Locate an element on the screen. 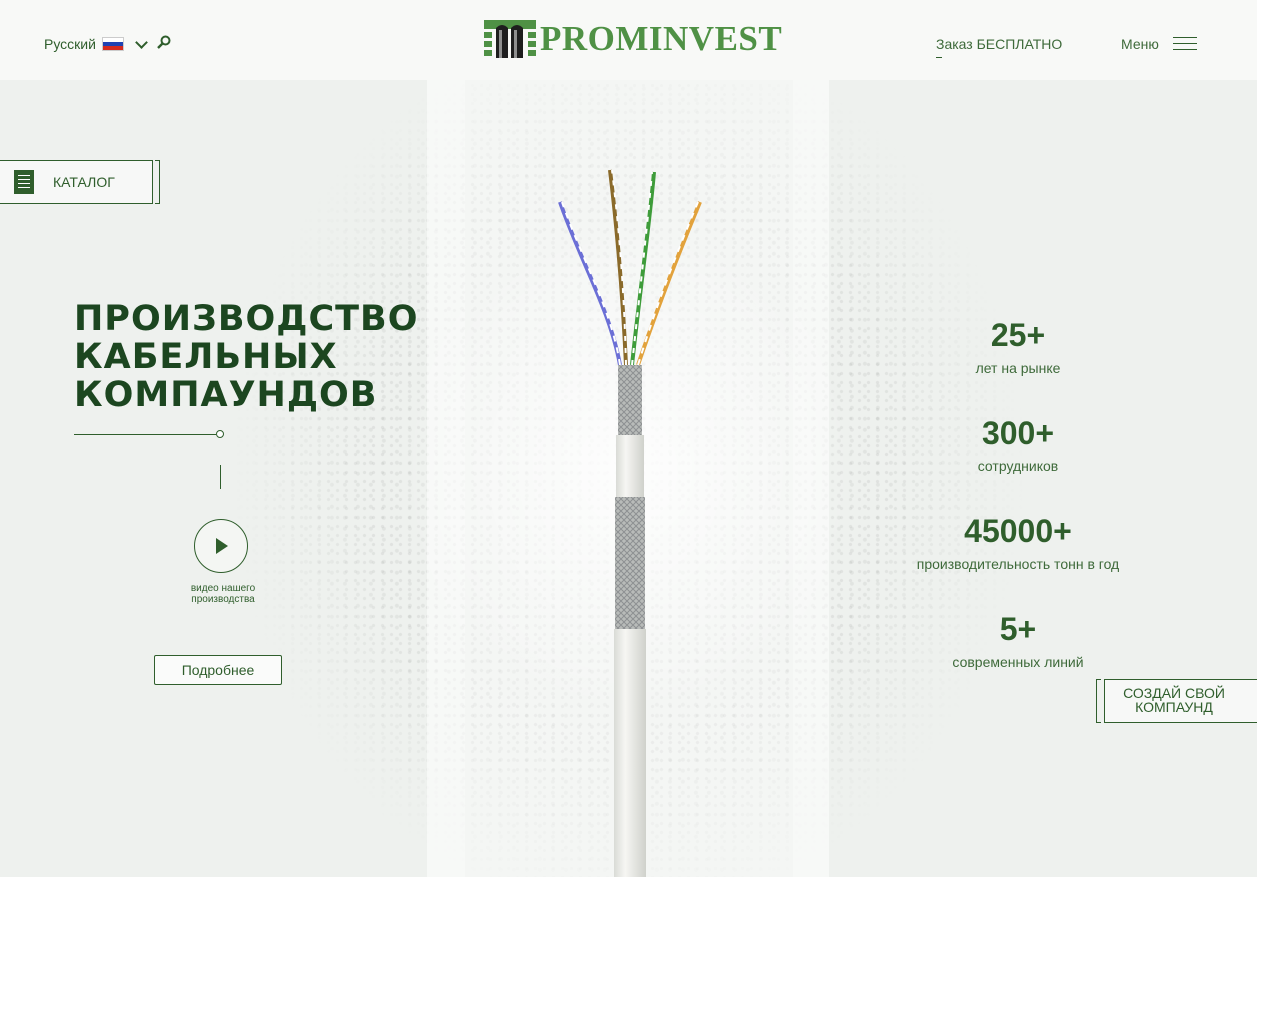 The image size is (1280, 1024). stat-label: производительность тонн в год is located at coordinates (1018, 564).